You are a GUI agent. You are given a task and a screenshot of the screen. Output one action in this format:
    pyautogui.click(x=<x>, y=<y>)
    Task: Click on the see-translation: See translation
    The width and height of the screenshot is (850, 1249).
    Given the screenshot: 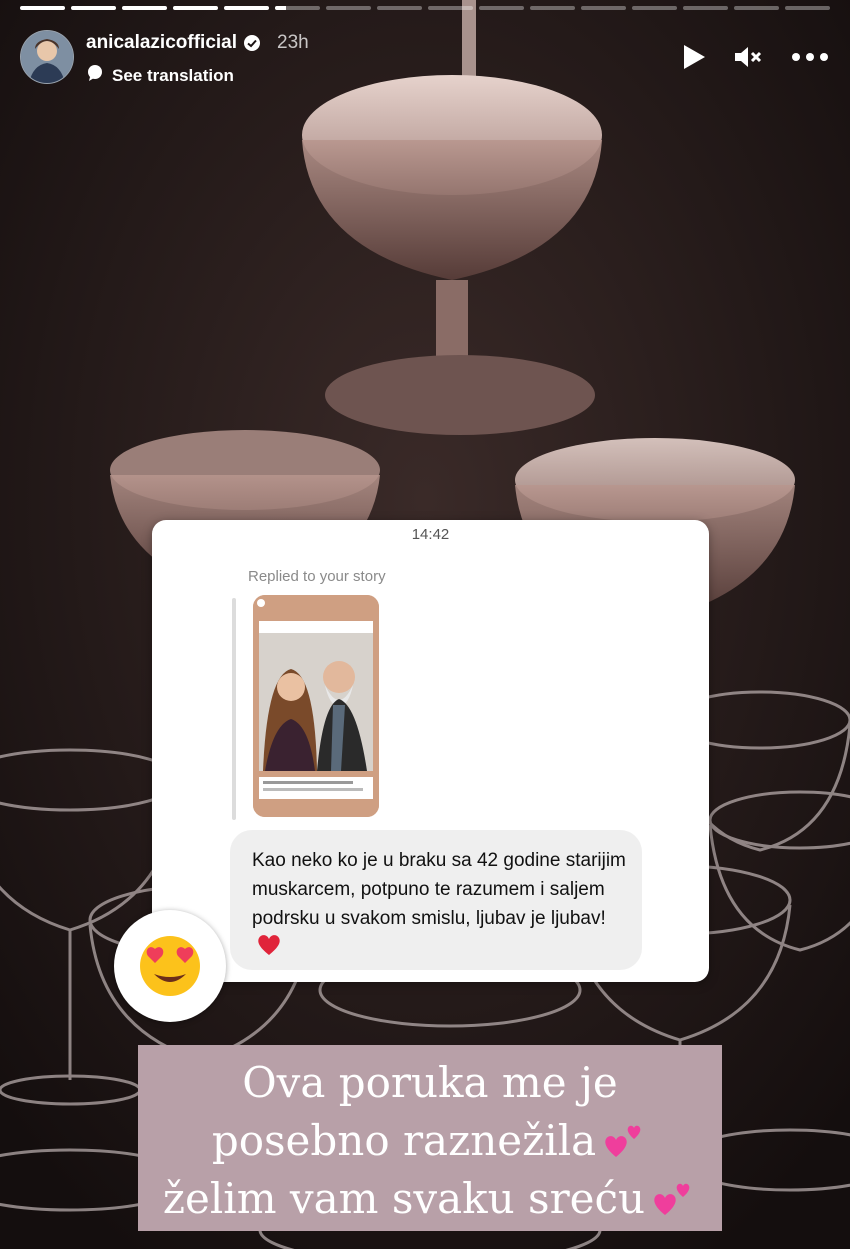 What is the action you would take?
    pyautogui.click(x=160, y=75)
    